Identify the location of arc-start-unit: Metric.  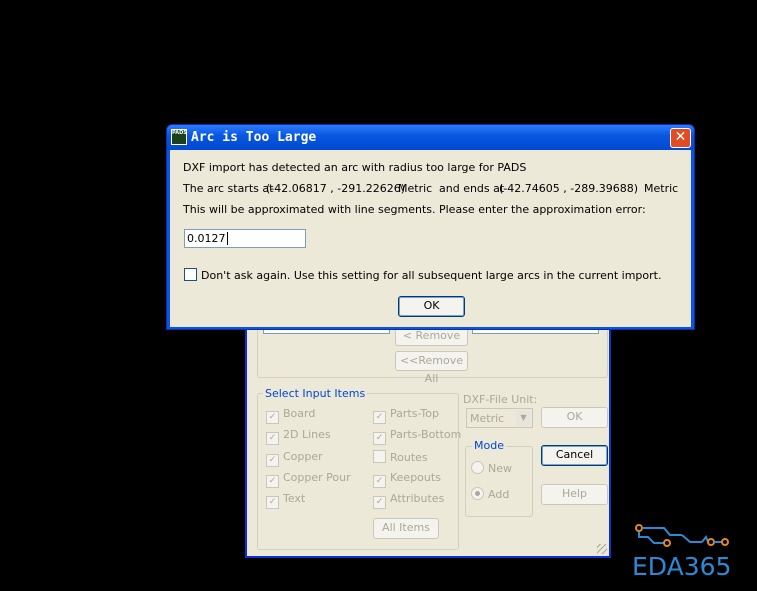
(415, 188).